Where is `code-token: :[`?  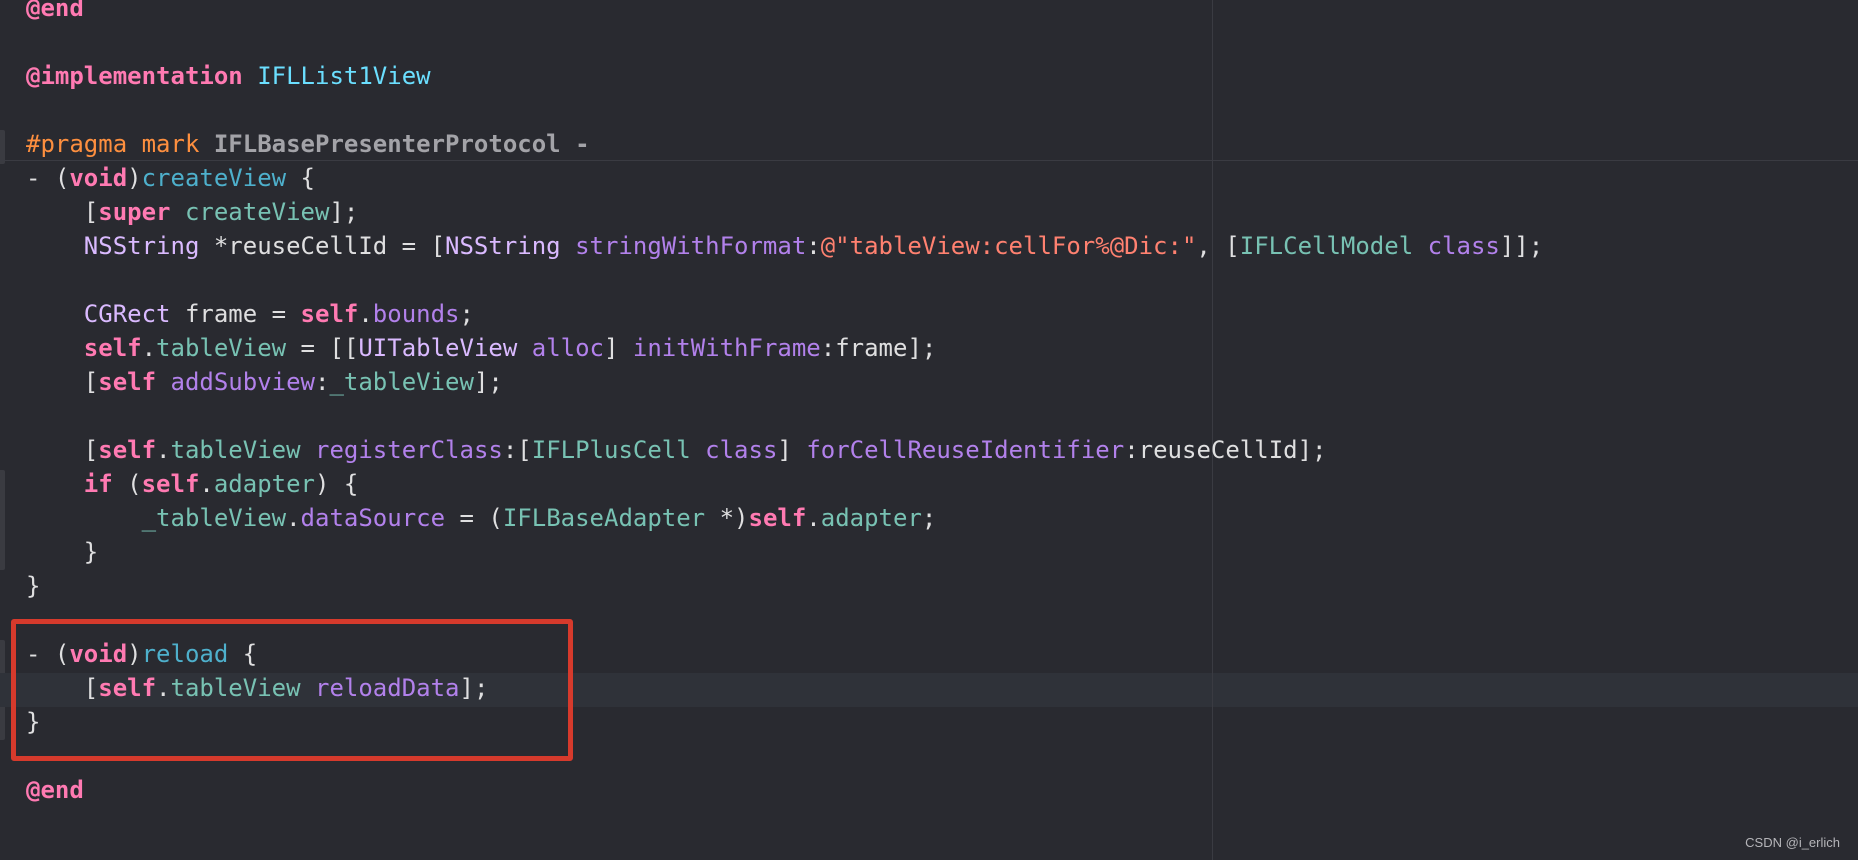
code-token: :[ is located at coordinates (517, 450).